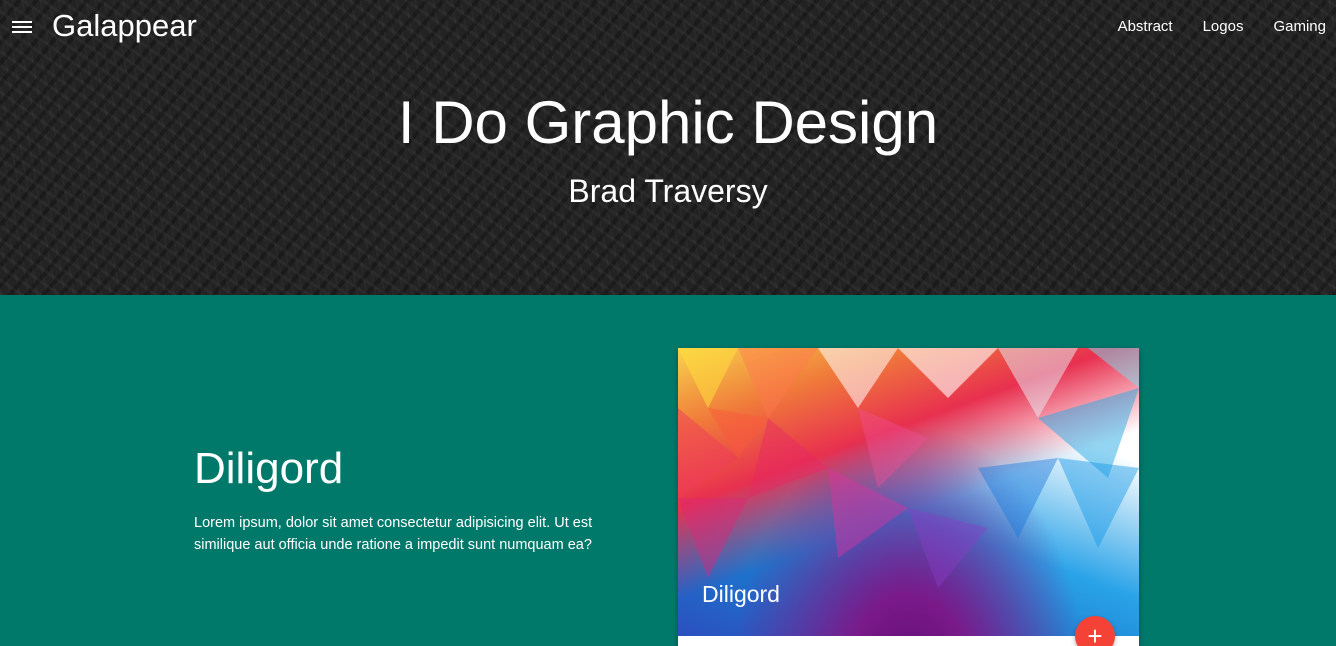 The width and height of the screenshot is (1336, 646). Describe the element at coordinates (22, 27) in the screenshot. I see `hamburger-menu-icon` at that location.